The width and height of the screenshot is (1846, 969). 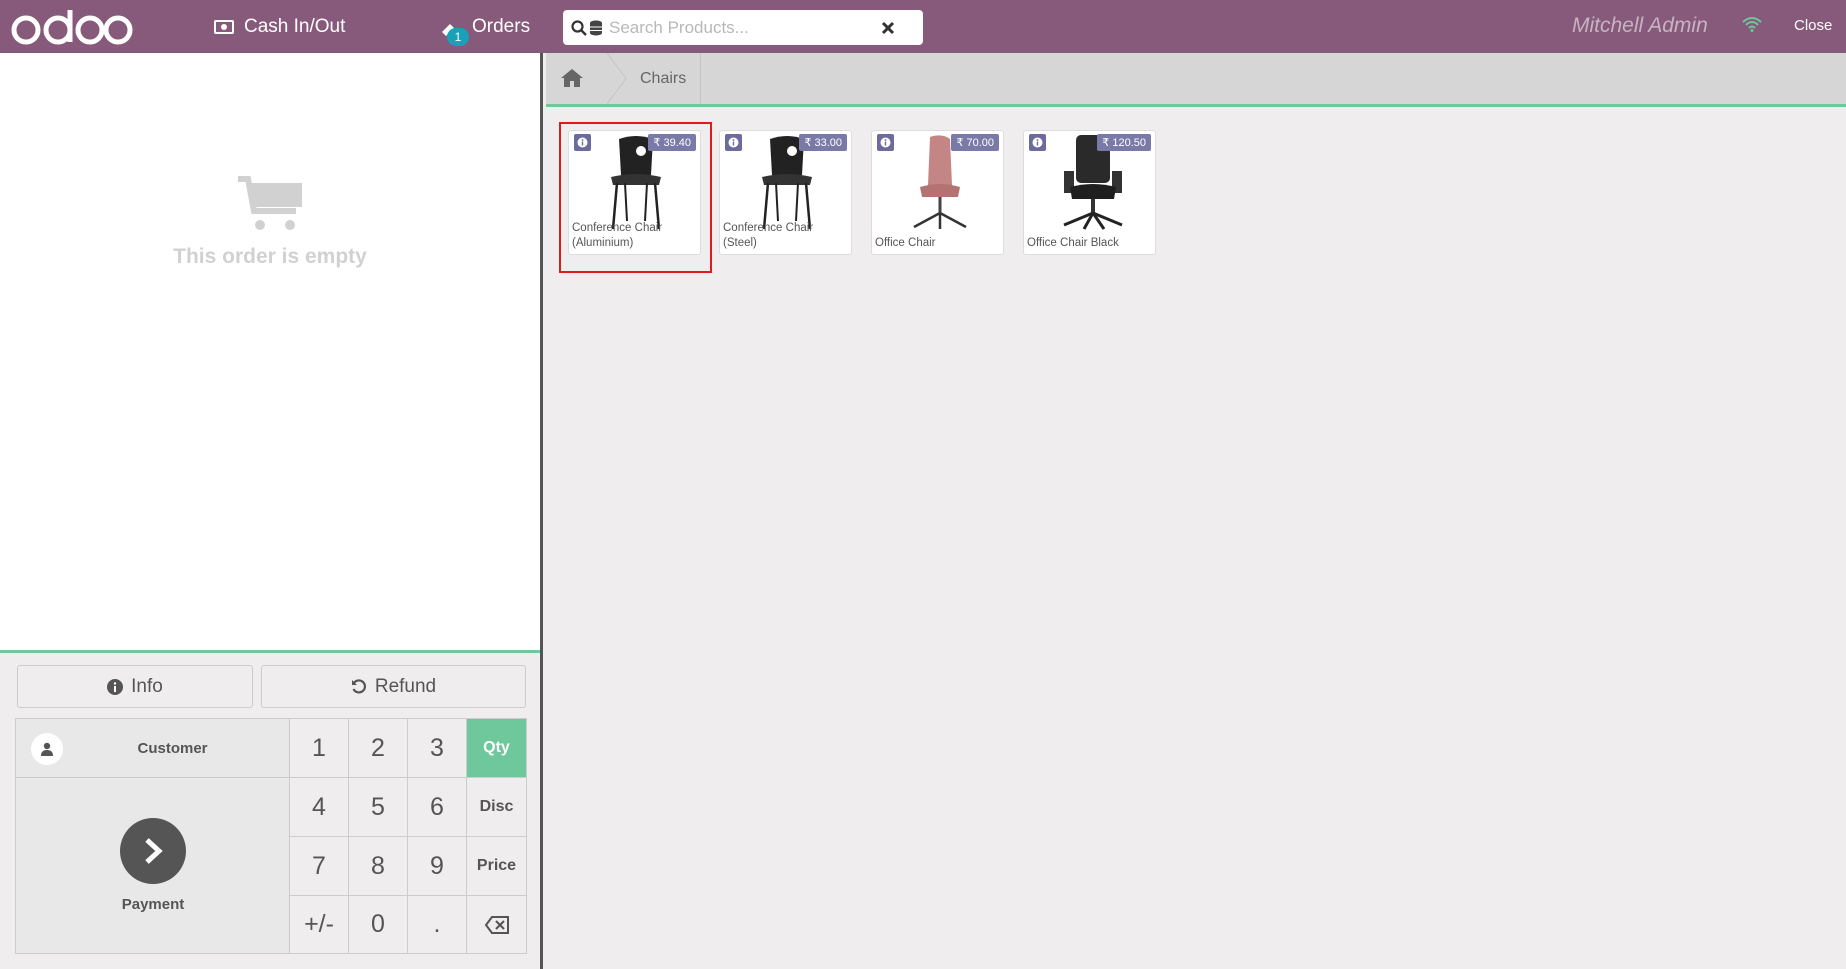 What do you see at coordinates (634, 192) in the screenshot?
I see `product-card: ₹ 39.40 Conference Chair (Aluminium)` at bounding box center [634, 192].